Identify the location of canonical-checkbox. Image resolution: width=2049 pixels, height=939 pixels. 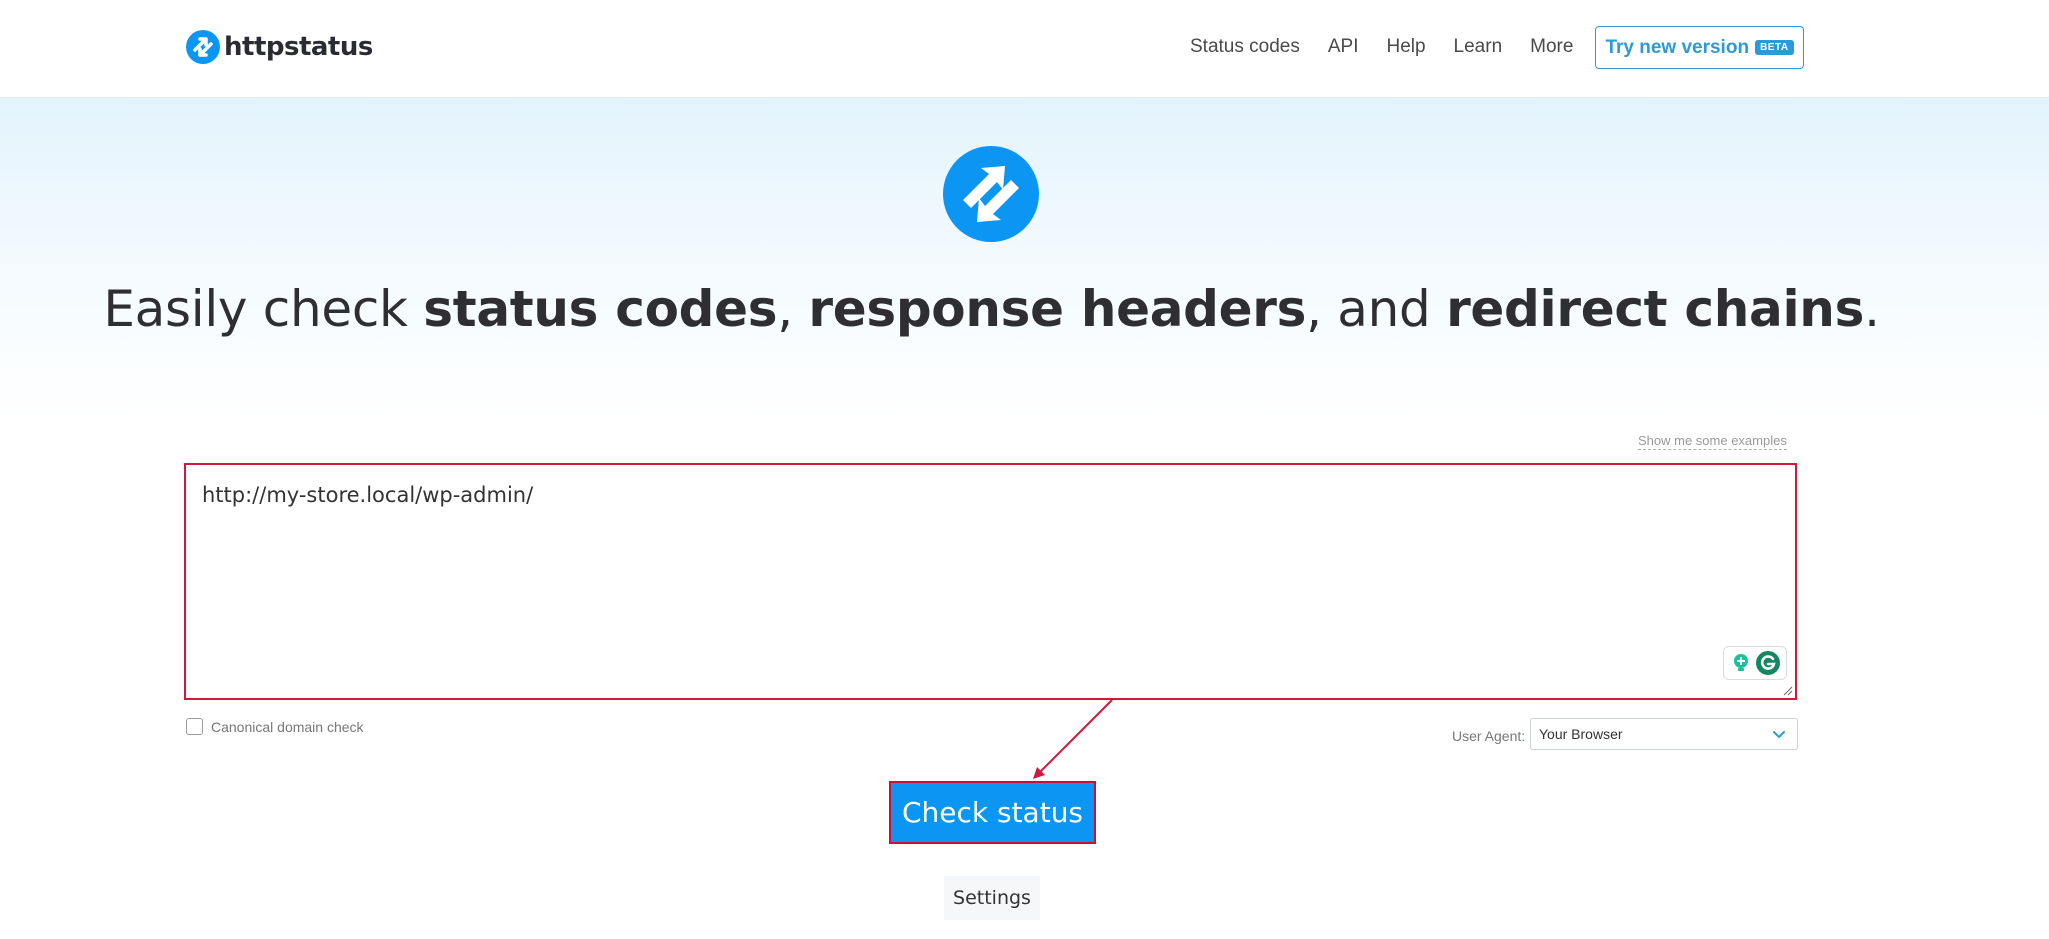
(194, 726).